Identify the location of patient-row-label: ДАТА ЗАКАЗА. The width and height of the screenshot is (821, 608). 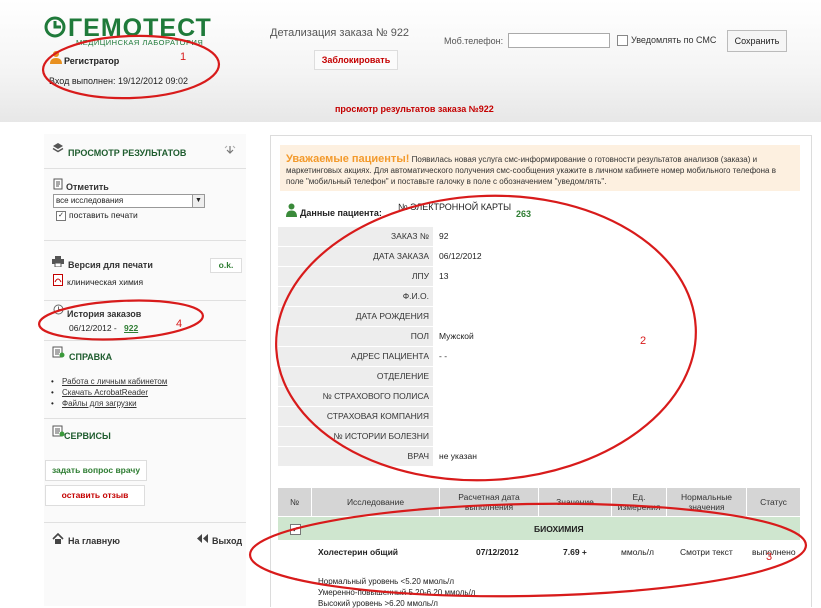
(355, 256).